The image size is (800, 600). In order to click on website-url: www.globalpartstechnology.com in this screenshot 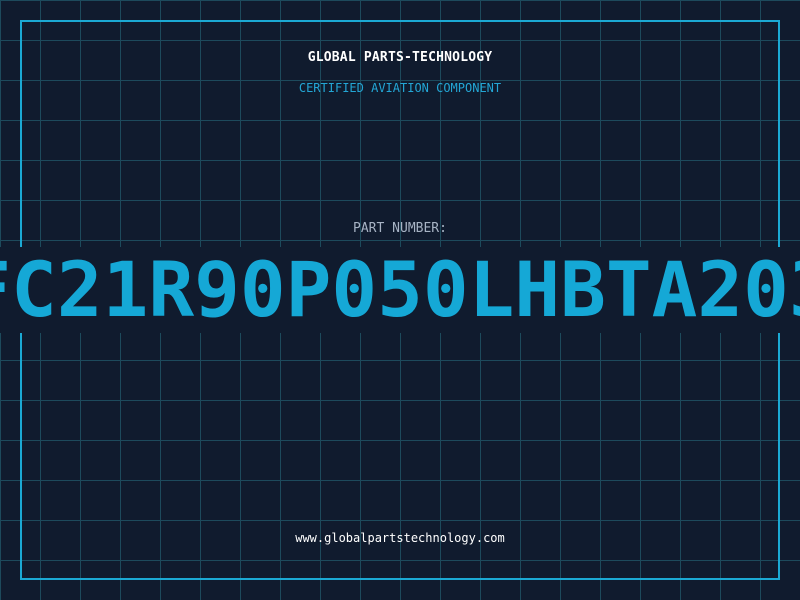, I will do `click(400, 538)`.